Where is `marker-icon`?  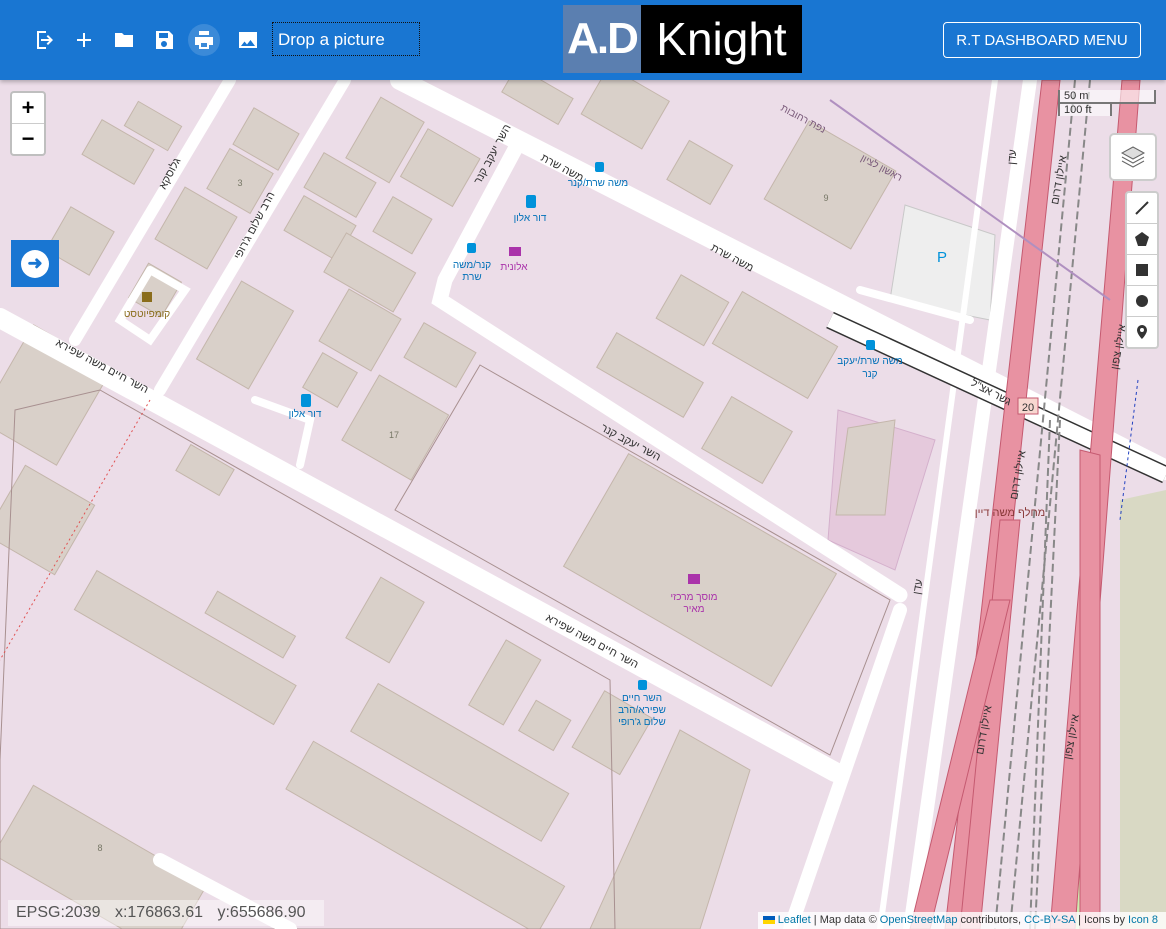
marker-icon is located at coordinates (1142, 332).